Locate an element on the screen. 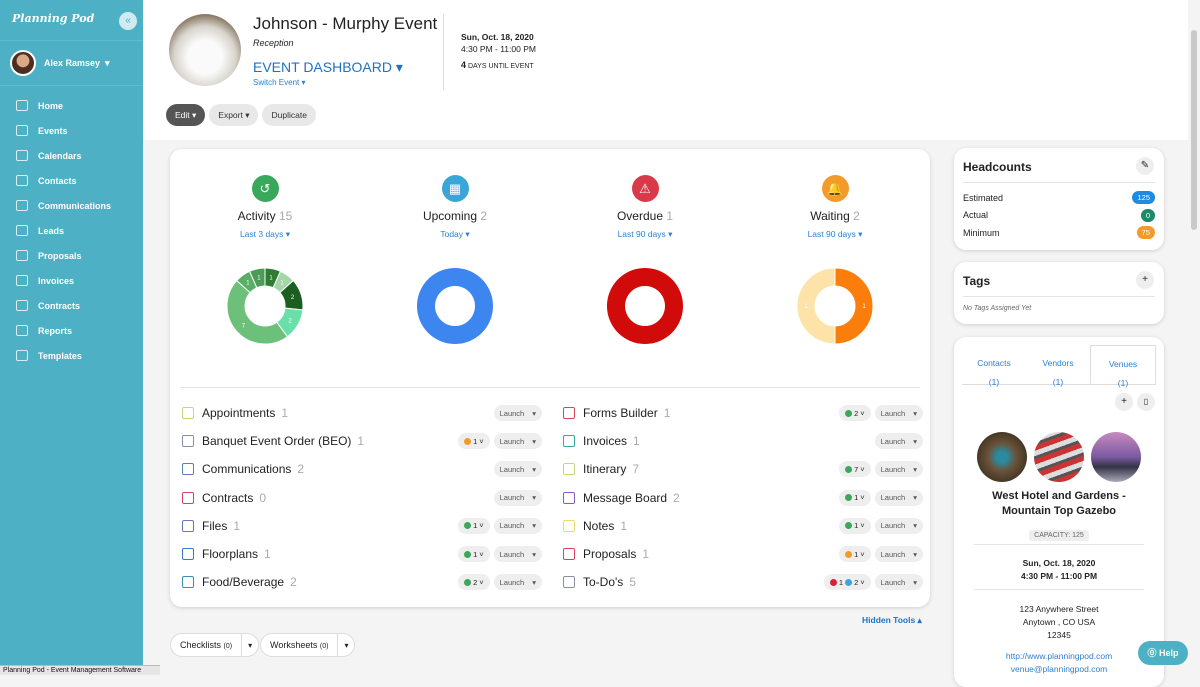 The width and height of the screenshot is (1200, 687). duplicate-button: Duplicate is located at coordinates (289, 115).